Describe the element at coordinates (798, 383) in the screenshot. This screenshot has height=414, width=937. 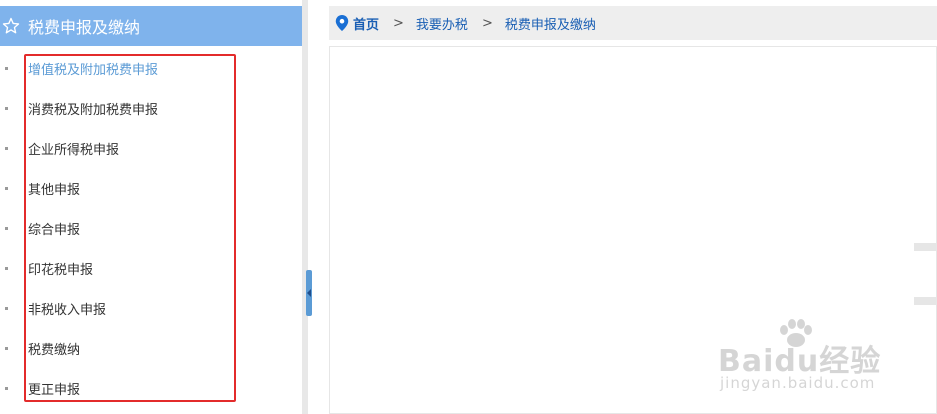
I see `watermark-url: jingyan.baidu.com` at that location.